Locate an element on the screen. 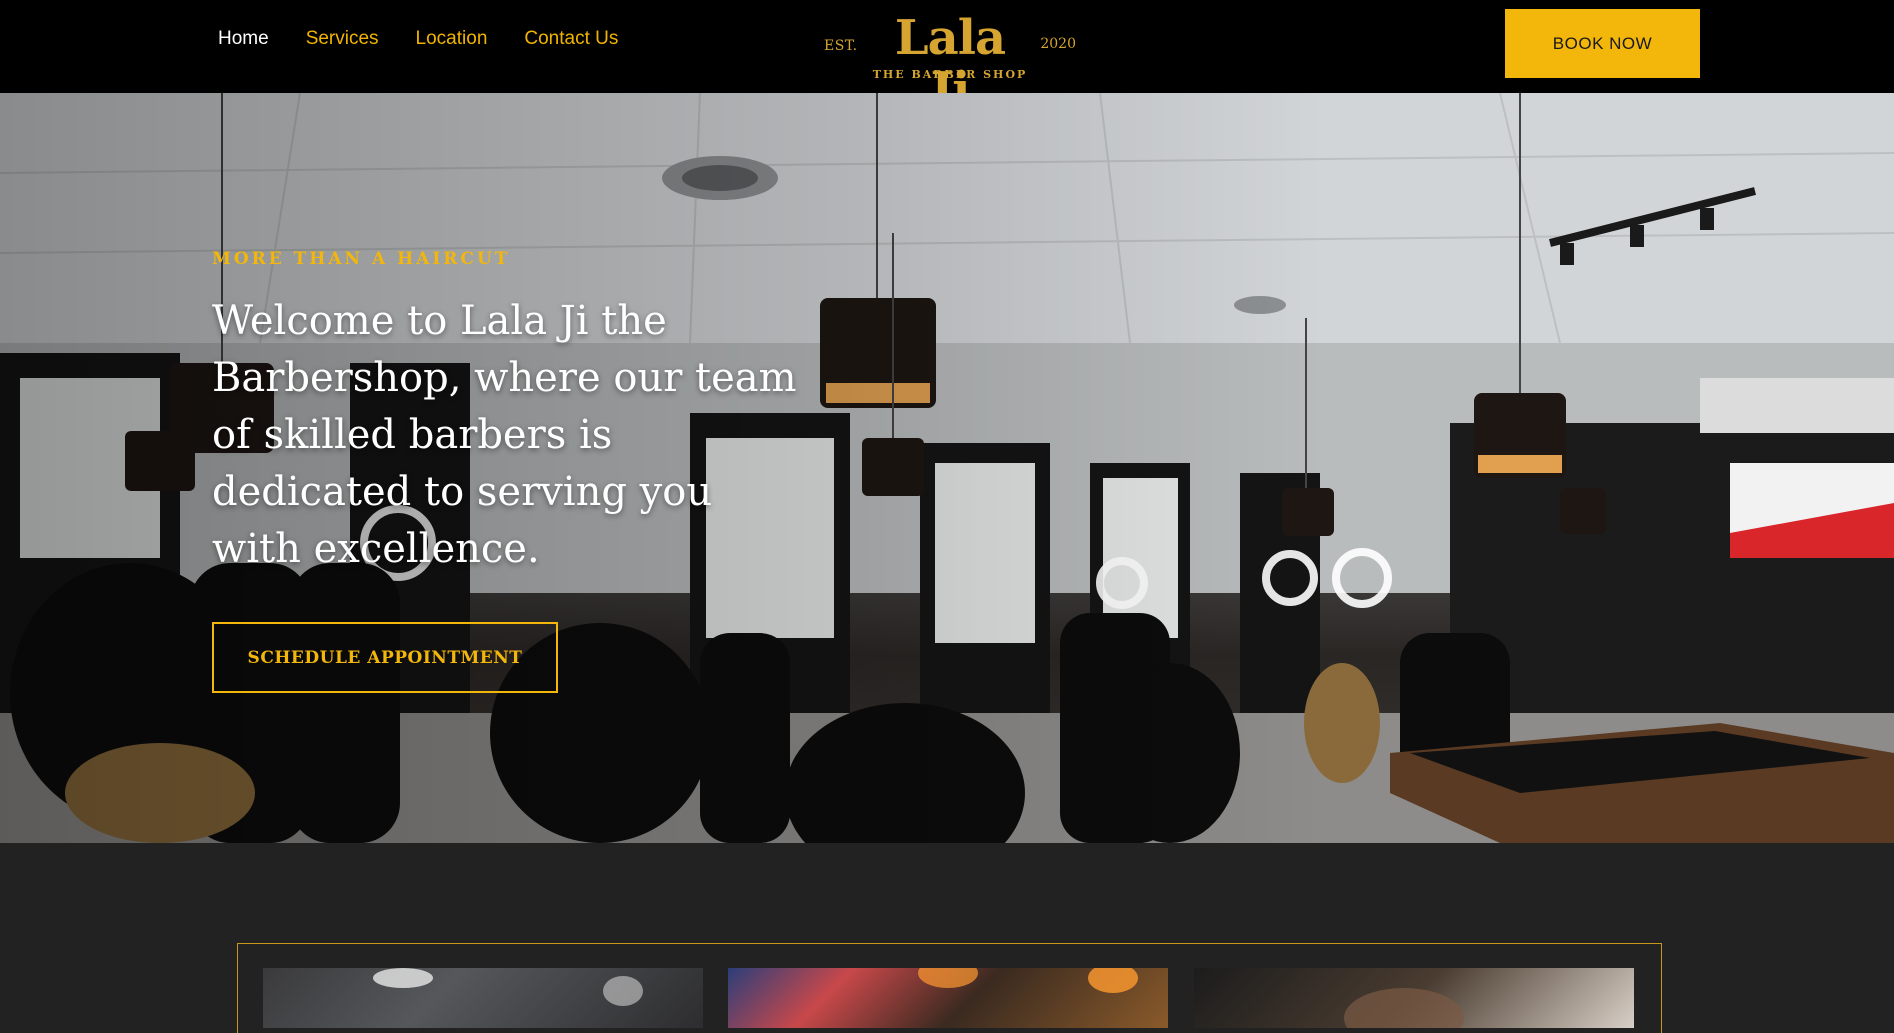 The height and width of the screenshot is (1033, 1894). preview-card-1-image is located at coordinates (483, 998).